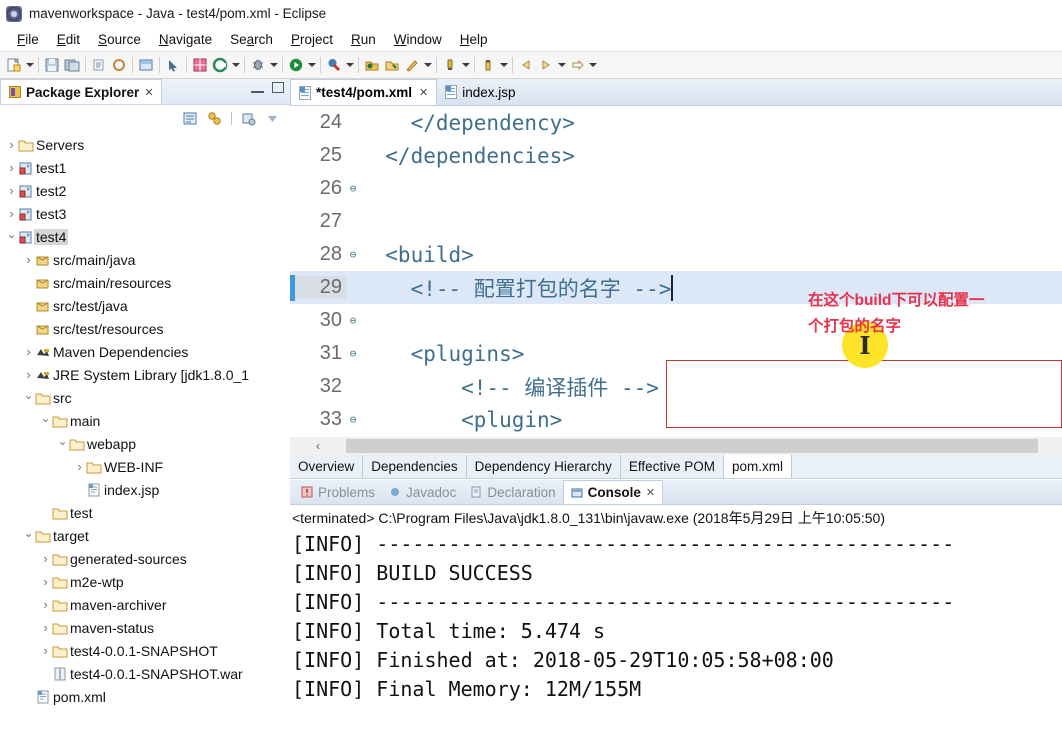  Describe the element at coordinates (235, 65) in the screenshot. I see `coverage-dropdown-icon` at that location.